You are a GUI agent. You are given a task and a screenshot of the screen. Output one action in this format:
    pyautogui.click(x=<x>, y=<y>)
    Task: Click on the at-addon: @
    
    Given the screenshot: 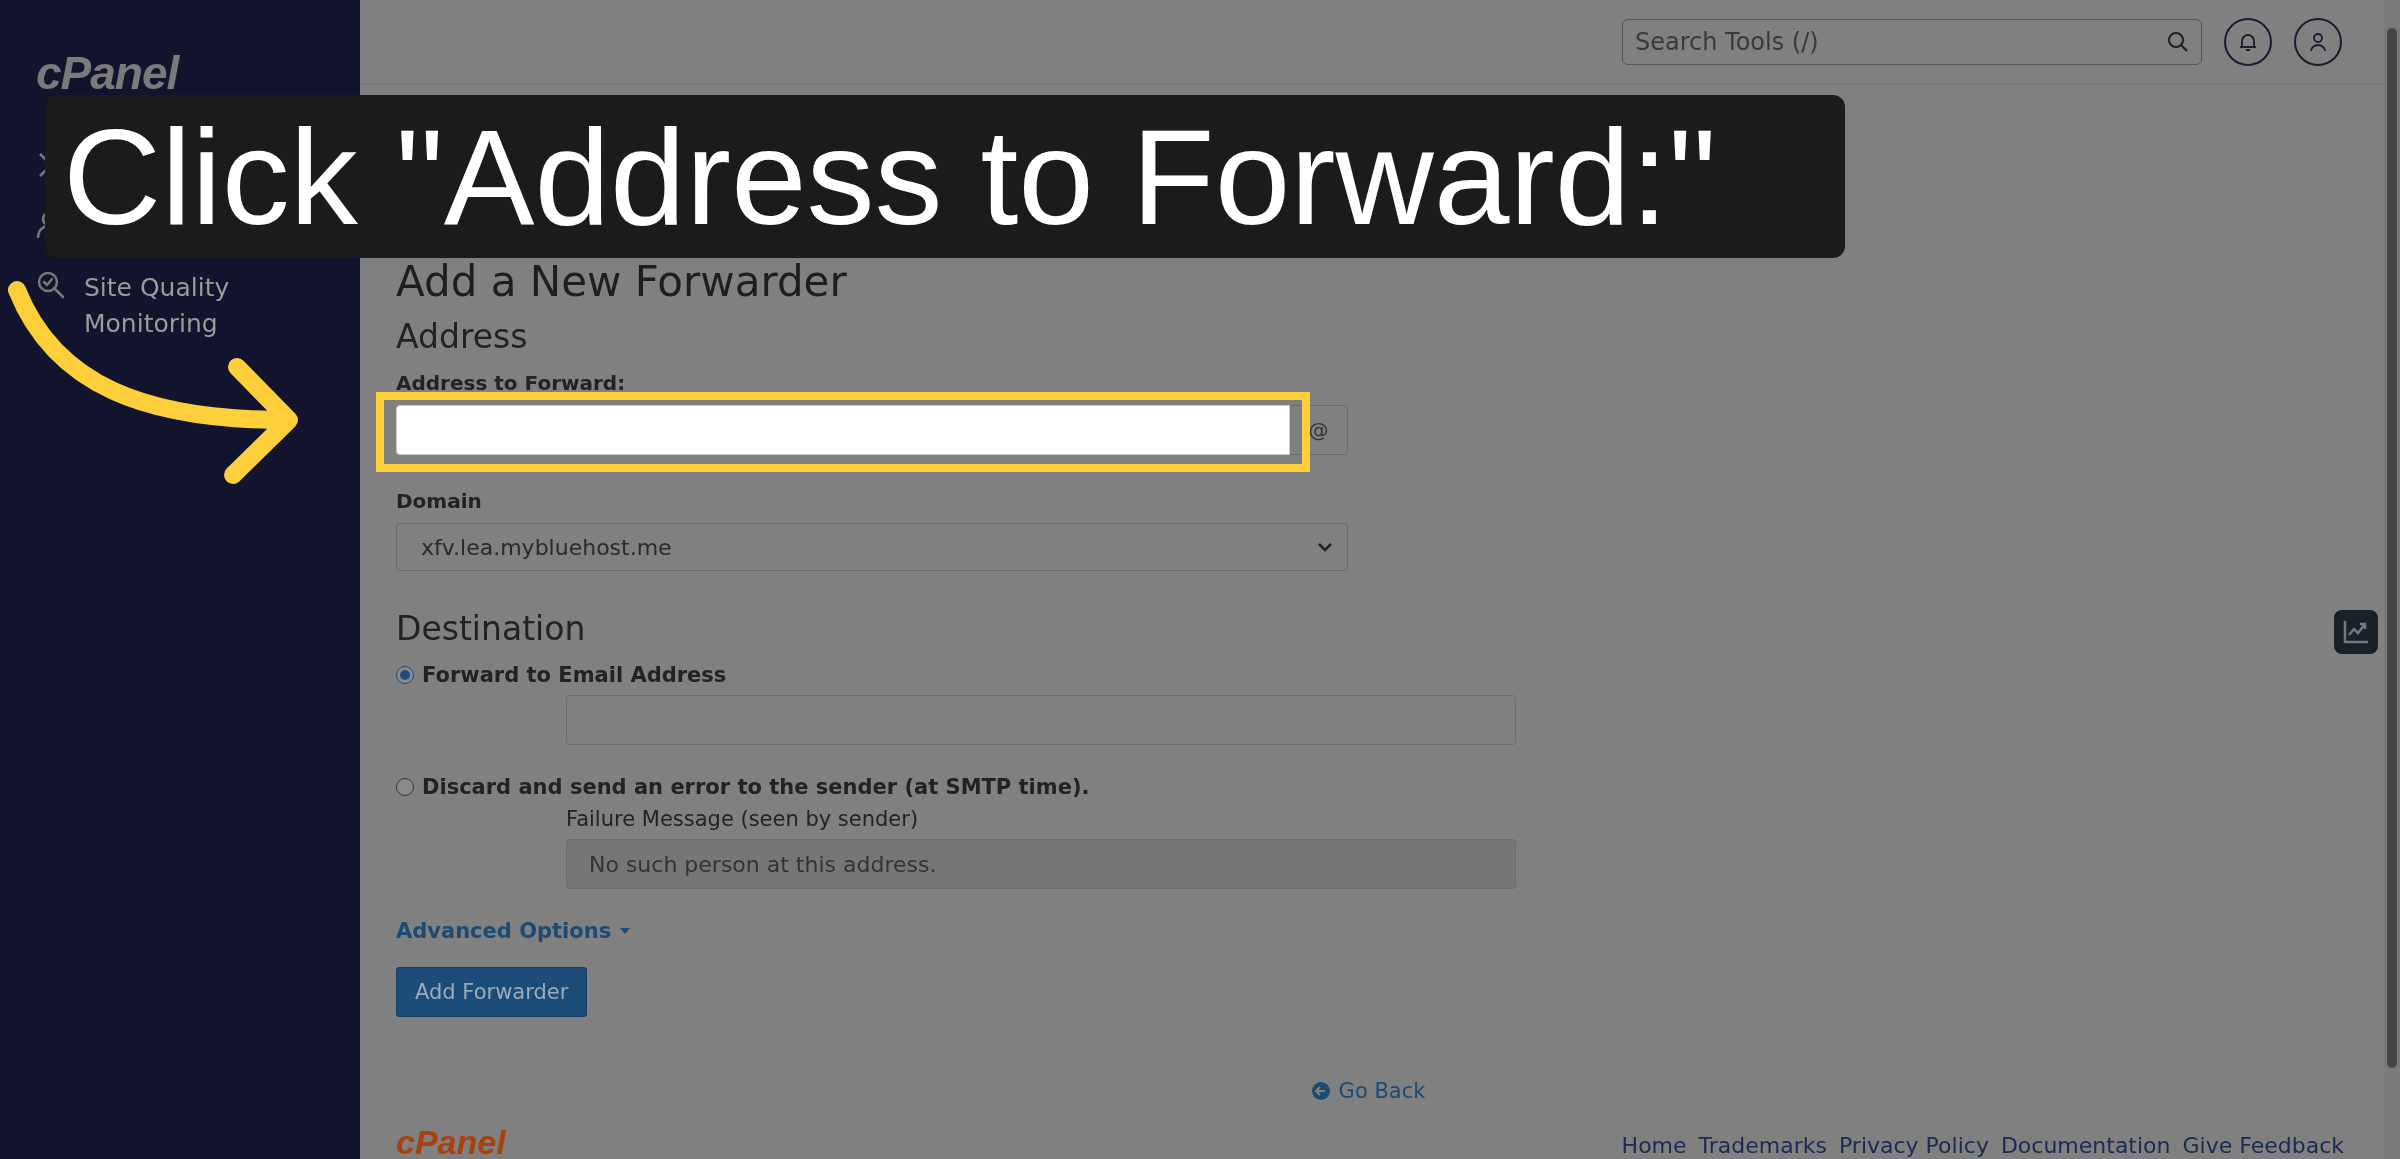 What is the action you would take?
    pyautogui.click(x=1319, y=430)
    